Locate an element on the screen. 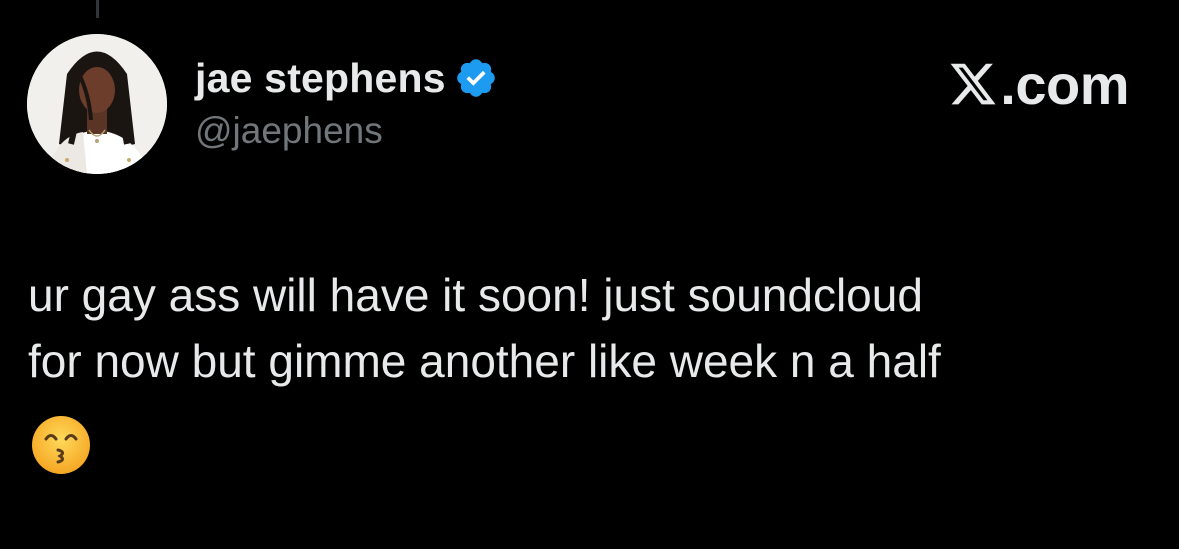 Image resolution: width=1179 pixels, height=549 pixels. x-logo-icon is located at coordinates (973, 84).